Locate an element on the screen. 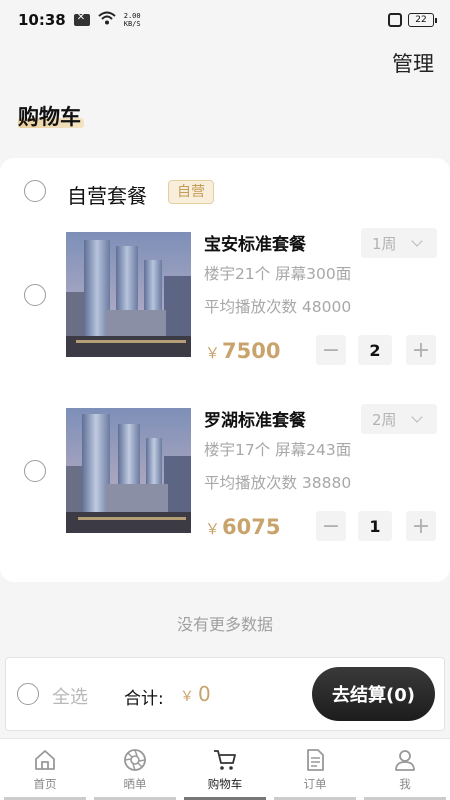 The image size is (450, 800). network-speed-unit: KB/S is located at coordinates (132, 24).